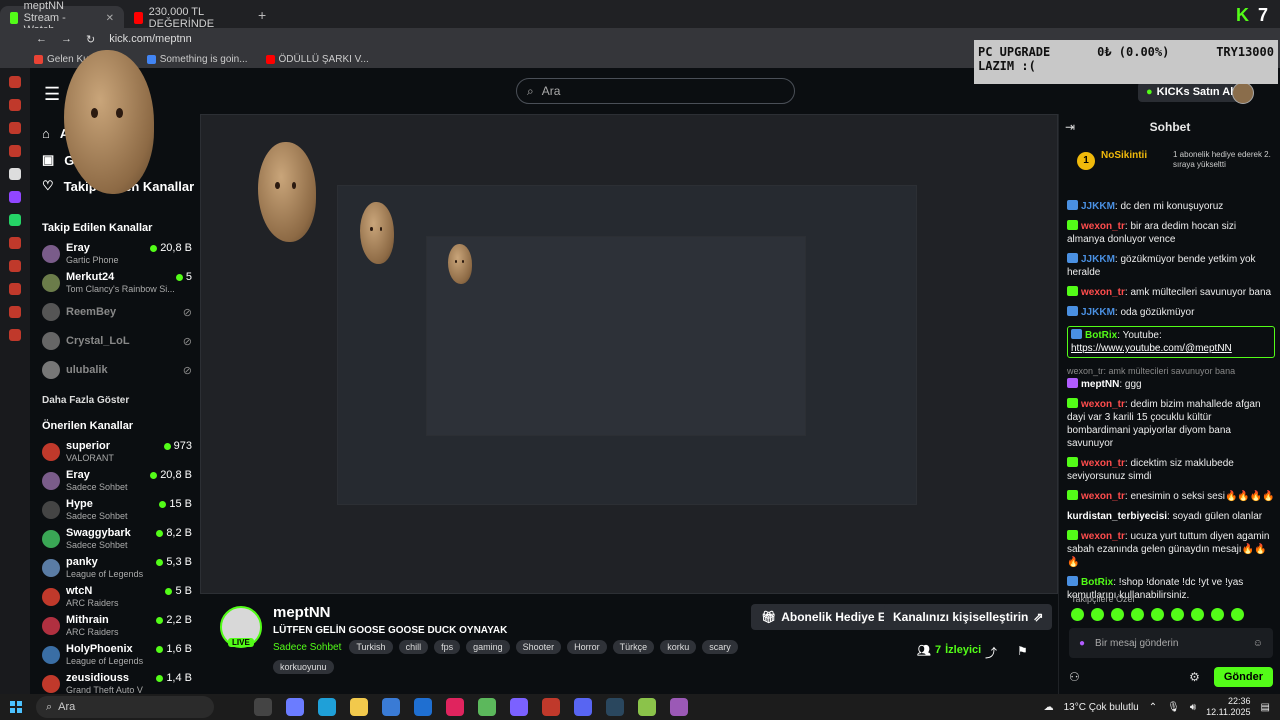 The image size is (1280, 720). Describe the element at coordinates (303, 667) in the screenshot. I see `tag: korkuoyunu` at that location.